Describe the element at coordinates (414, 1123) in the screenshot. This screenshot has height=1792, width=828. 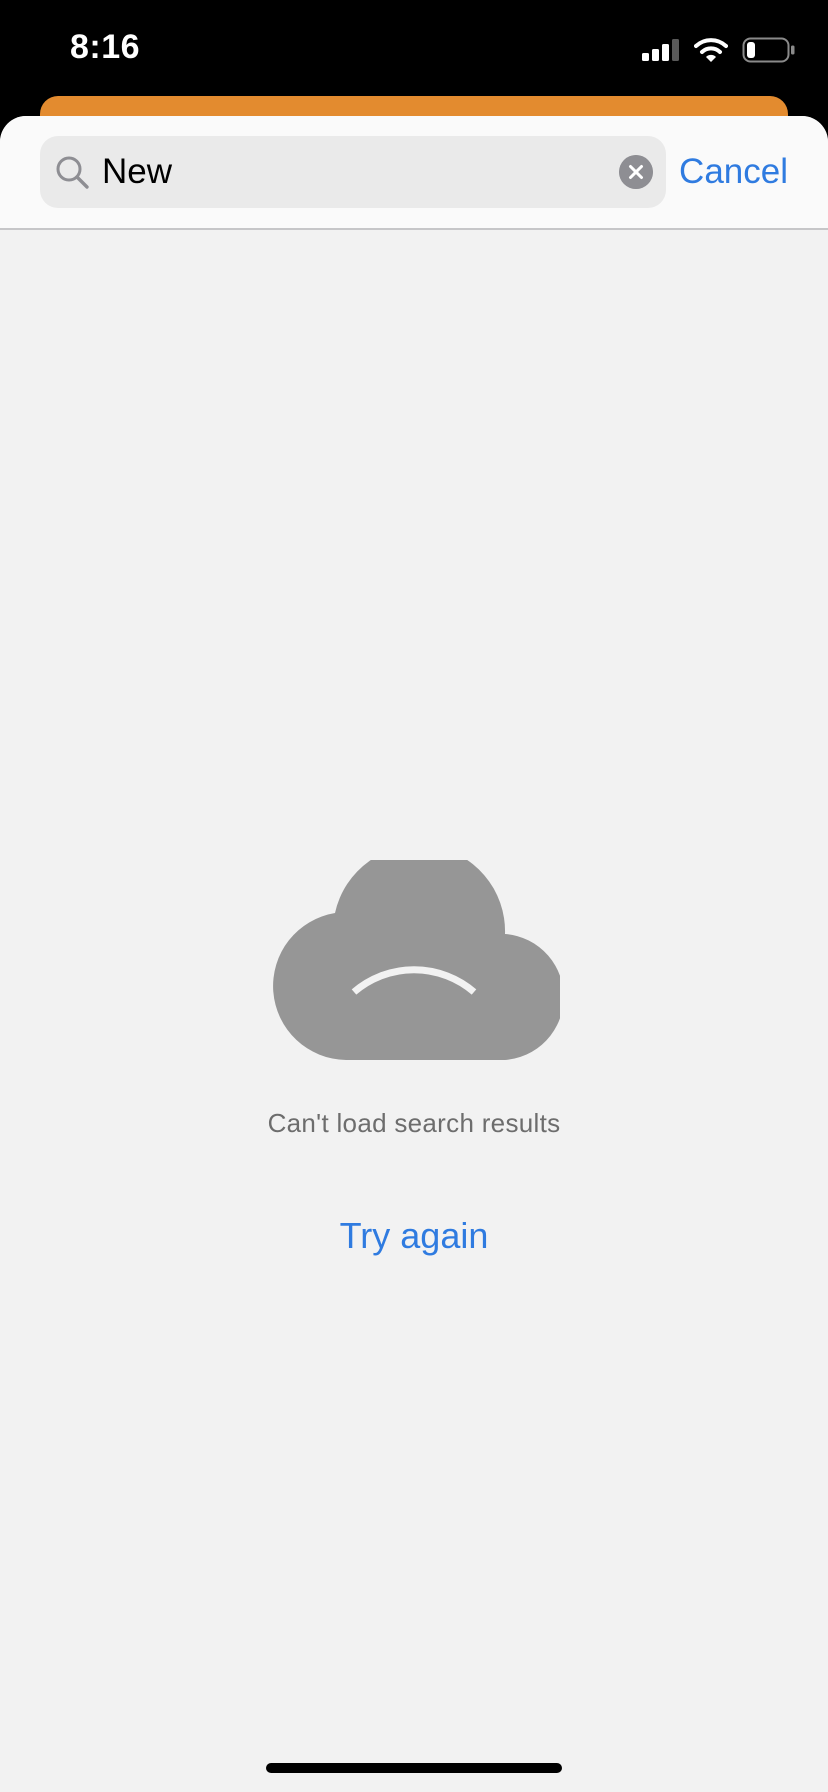
I see `error-message: Can't load search results` at that location.